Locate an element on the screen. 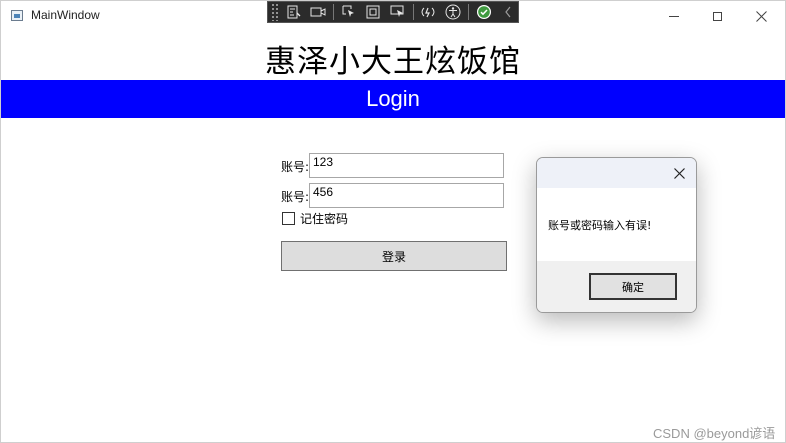  collapse-chevron-icon is located at coordinates (508, 12).